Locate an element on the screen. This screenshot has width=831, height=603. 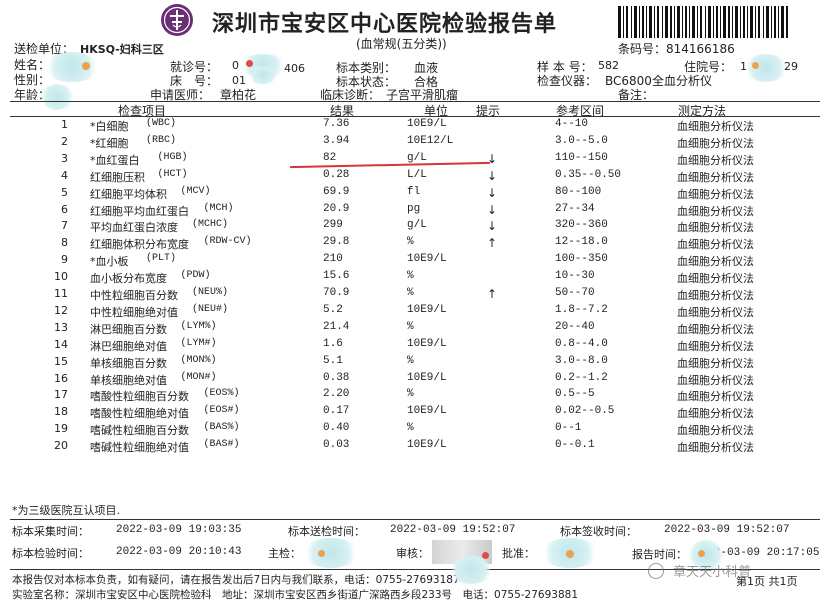
item-name: 红细胞压积 is located at coordinates (117, 177).